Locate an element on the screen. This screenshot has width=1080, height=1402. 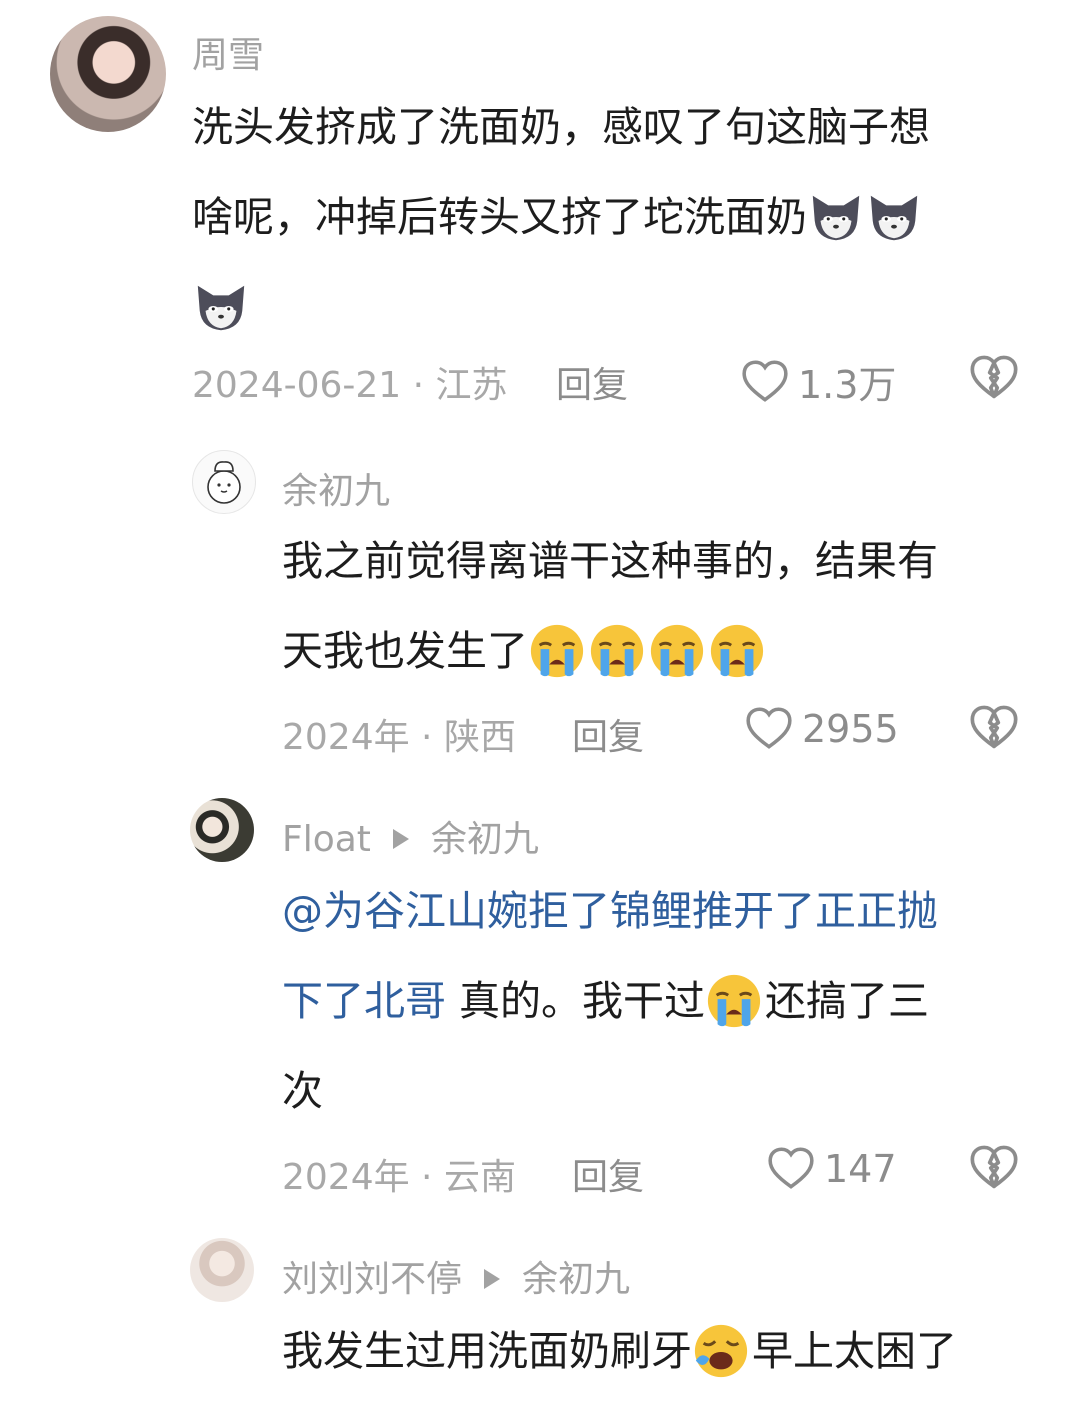
comment-author: 刘刘刘不停 is located at coordinates (372, 1279).